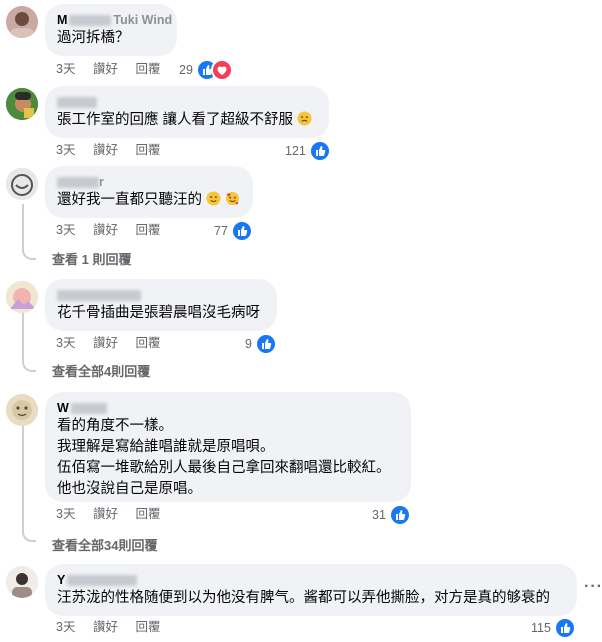 Image resolution: width=602 pixels, height=642 pixels. I want to click on comment-text: 過河拆橋？, so click(93, 38).